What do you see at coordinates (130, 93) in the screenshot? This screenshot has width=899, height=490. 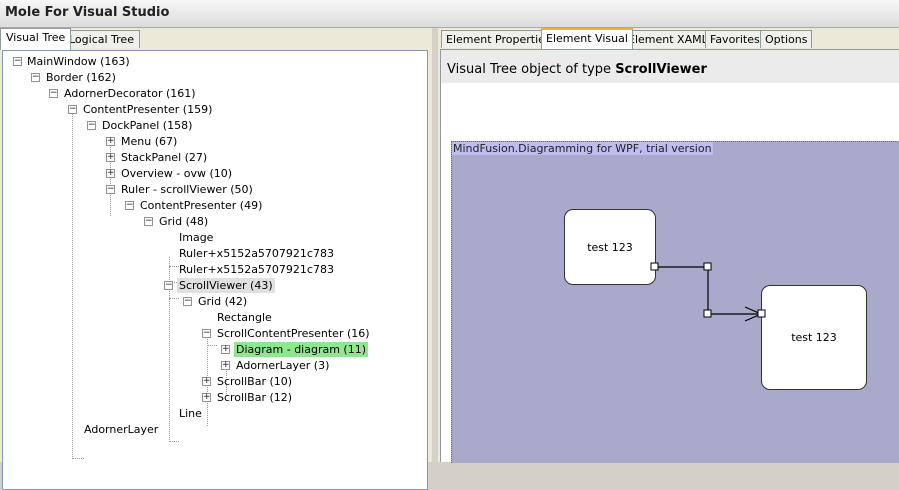 I see `tree-node: AdornerDecorator (161)` at bounding box center [130, 93].